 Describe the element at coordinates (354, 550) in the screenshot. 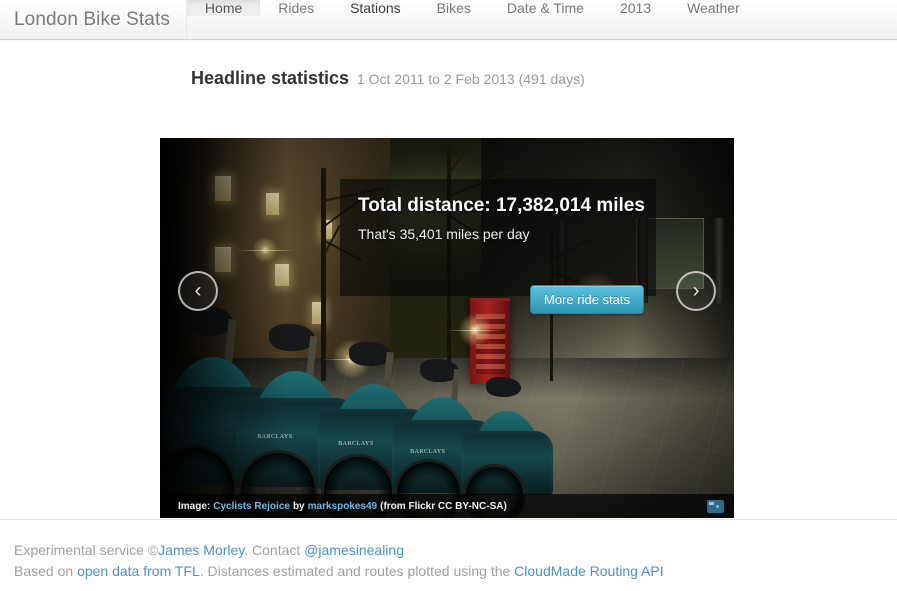

I see `footer-link-twitter: @jamesinealing` at that location.